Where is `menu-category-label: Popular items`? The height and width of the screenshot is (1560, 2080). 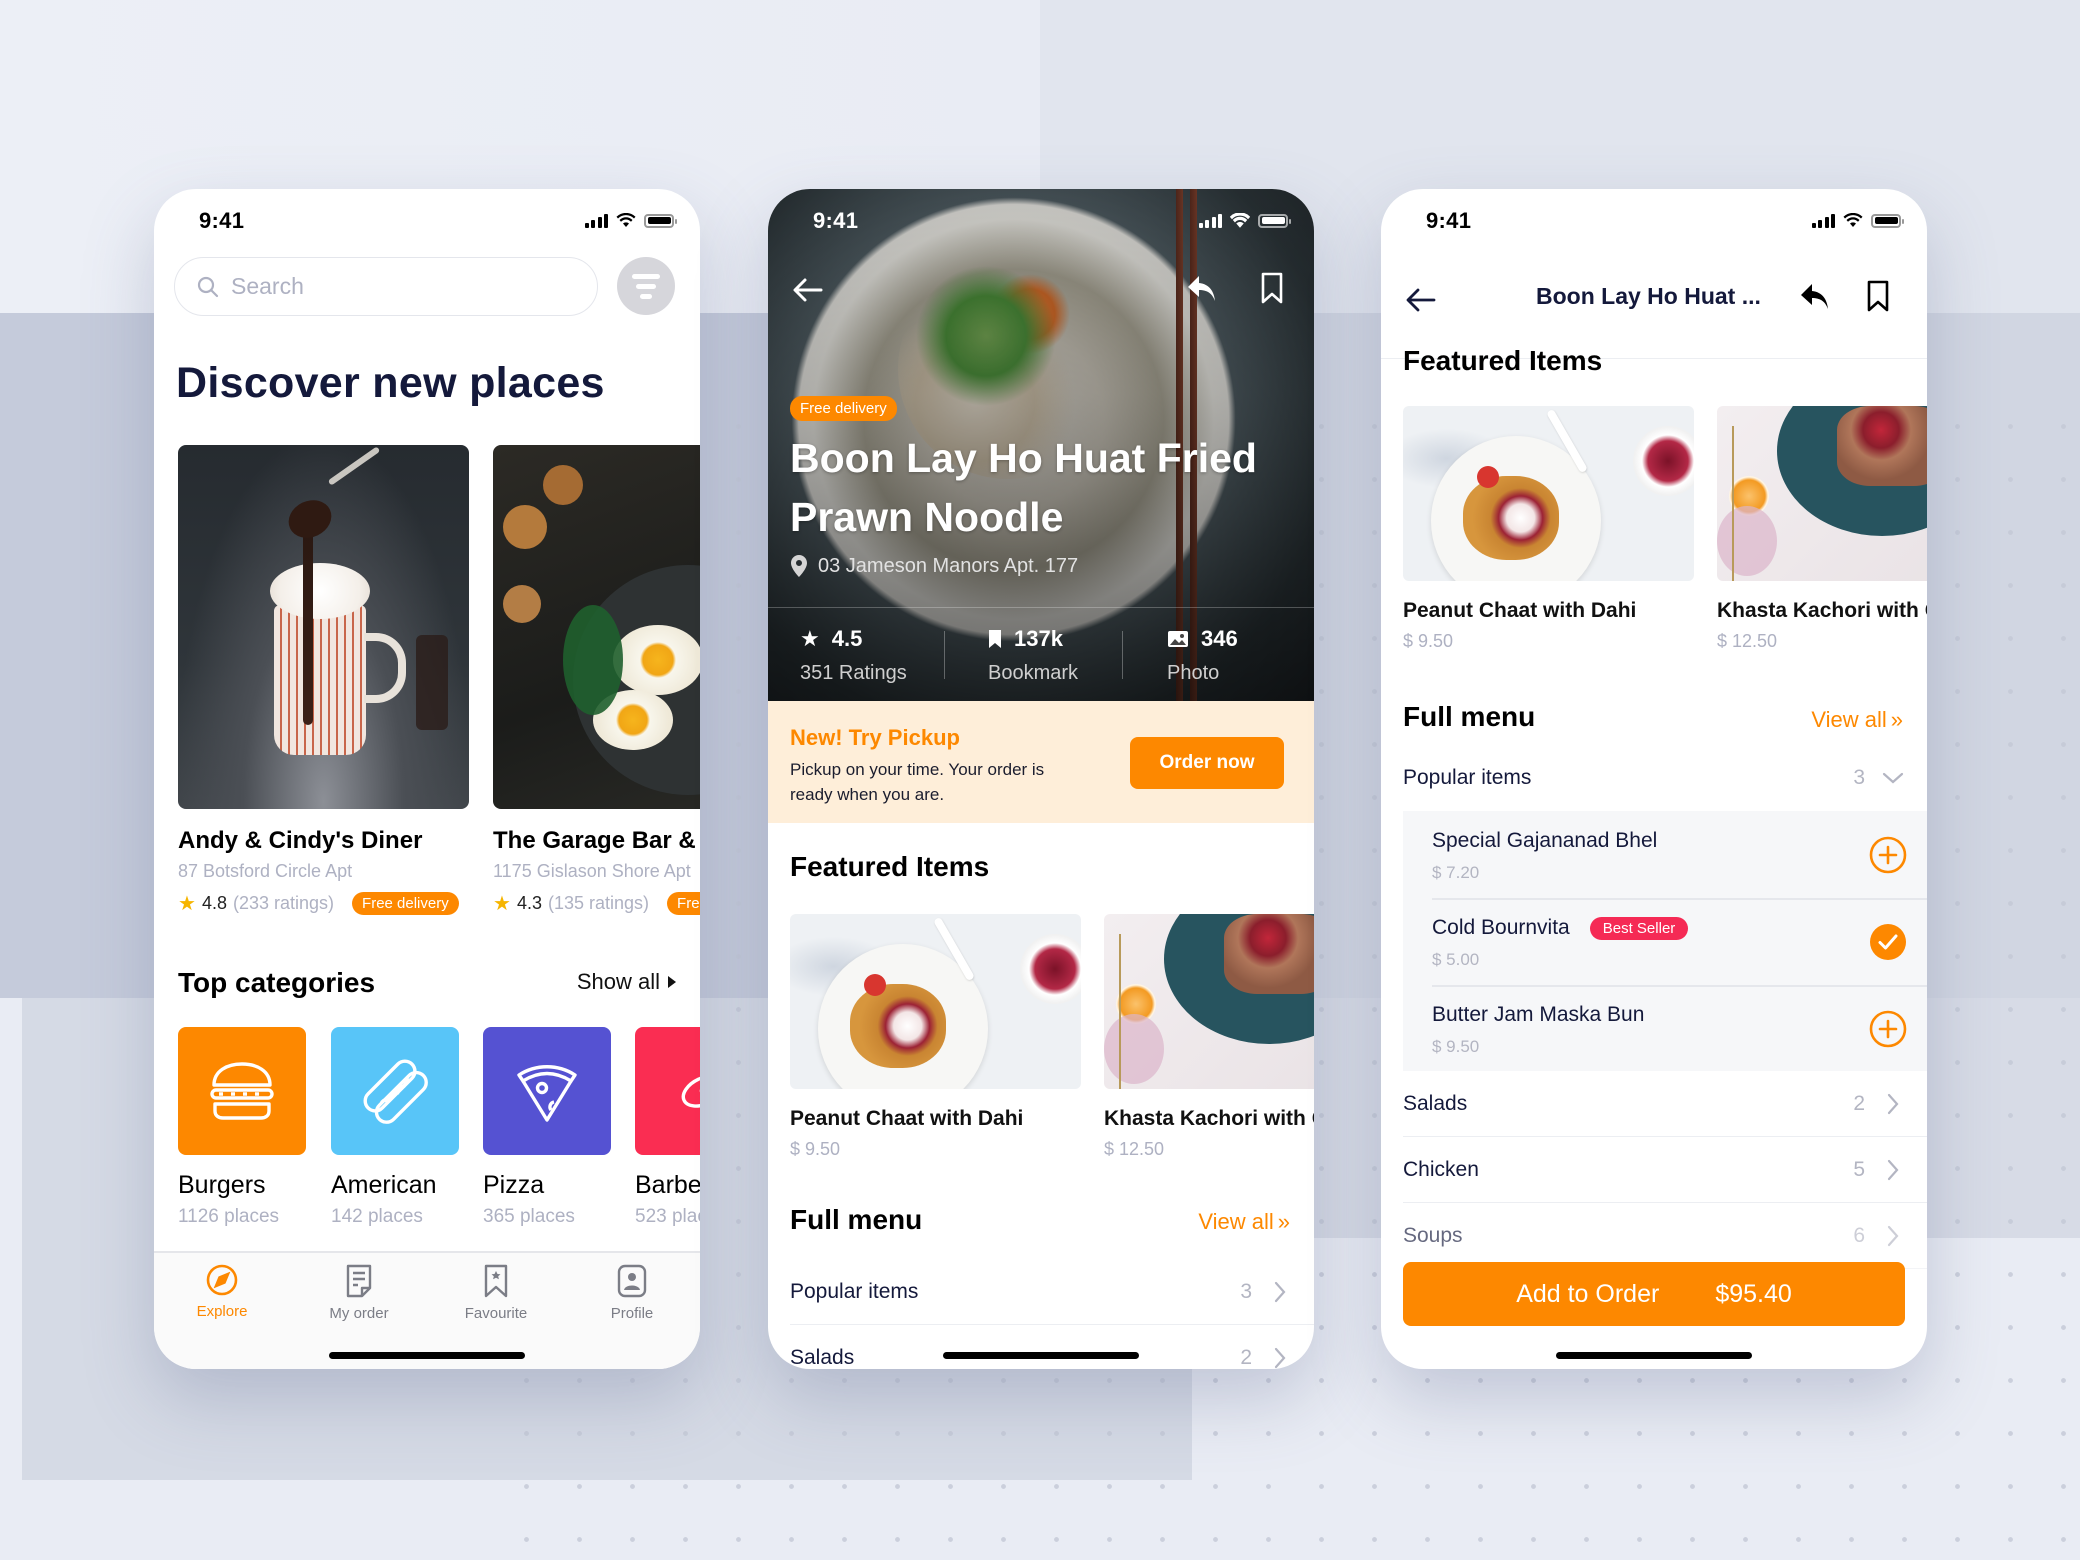
menu-category-label: Popular items is located at coordinates (1467, 777).